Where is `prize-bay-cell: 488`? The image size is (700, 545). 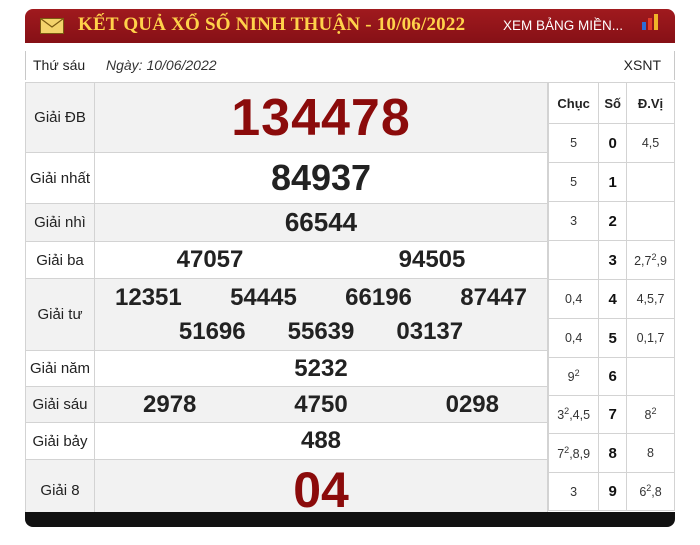
prize-bay-cell: 488 is located at coordinates (321, 441).